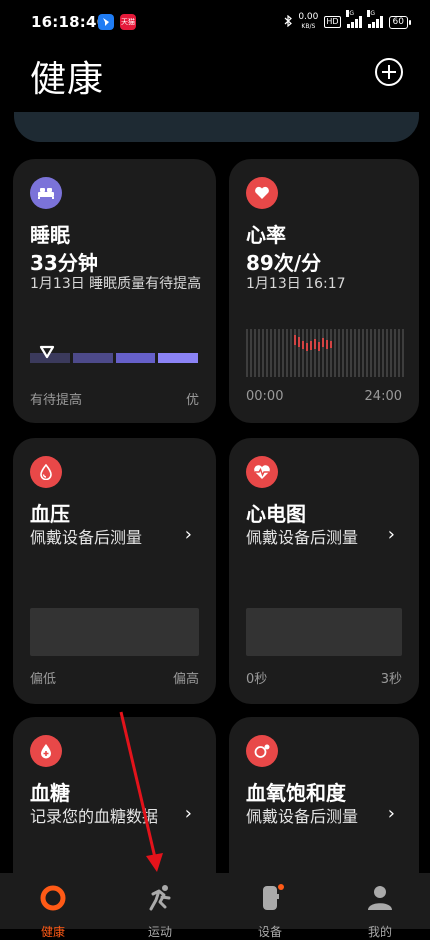 The width and height of the screenshot is (430, 940). What do you see at coordinates (215, 906) in the screenshot?
I see `bottom-nav: 健康 运动 设备 我的` at bounding box center [215, 906].